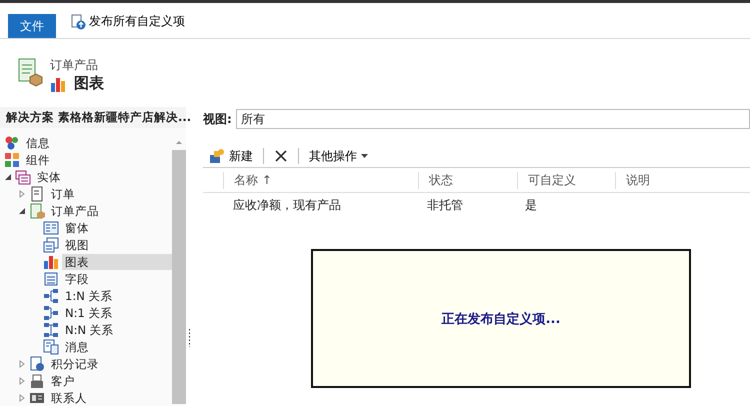  I want to click on page-title: 图表, so click(89, 83).